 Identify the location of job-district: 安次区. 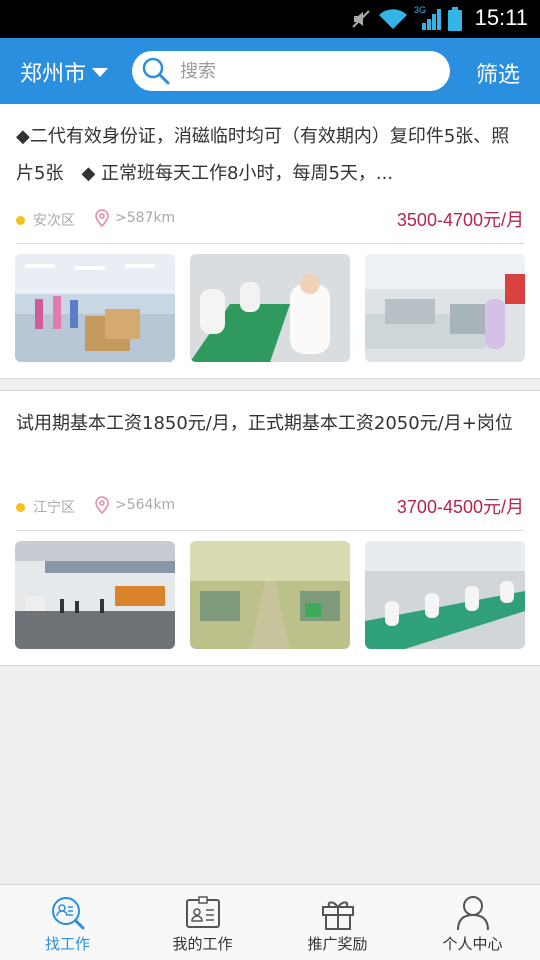
(54, 221).